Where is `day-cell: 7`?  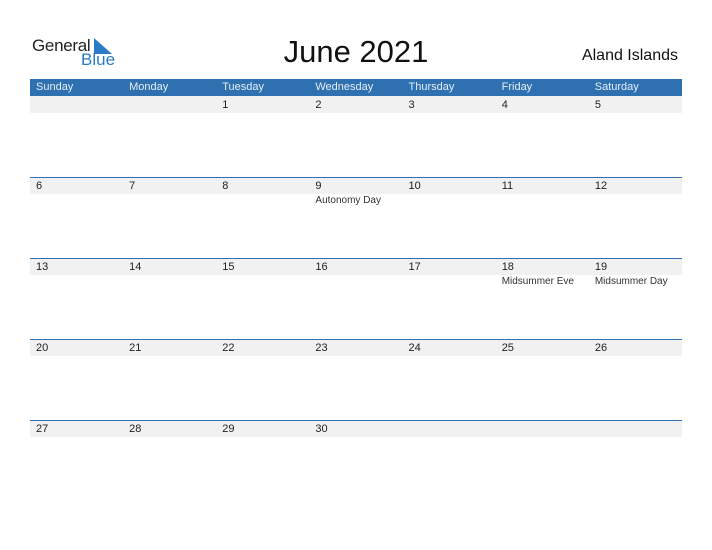 day-cell: 7 is located at coordinates (169, 217).